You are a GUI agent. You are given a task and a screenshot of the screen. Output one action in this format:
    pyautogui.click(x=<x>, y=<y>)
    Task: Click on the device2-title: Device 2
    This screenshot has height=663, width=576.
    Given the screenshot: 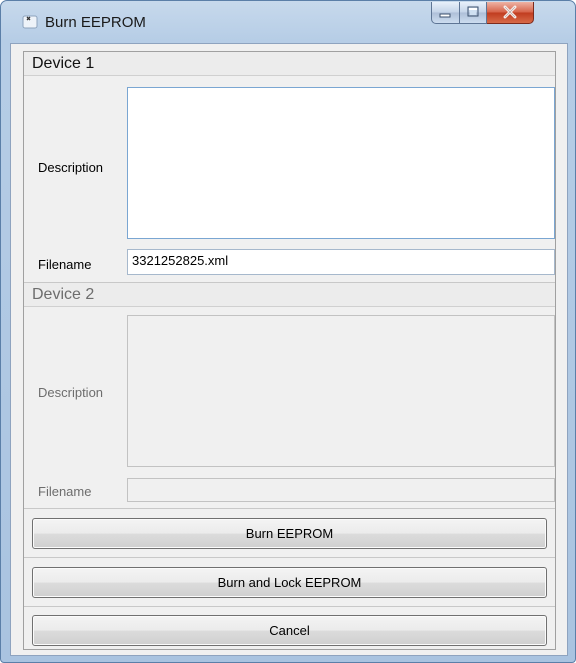 What is the action you would take?
    pyautogui.click(x=63, y=294)
    